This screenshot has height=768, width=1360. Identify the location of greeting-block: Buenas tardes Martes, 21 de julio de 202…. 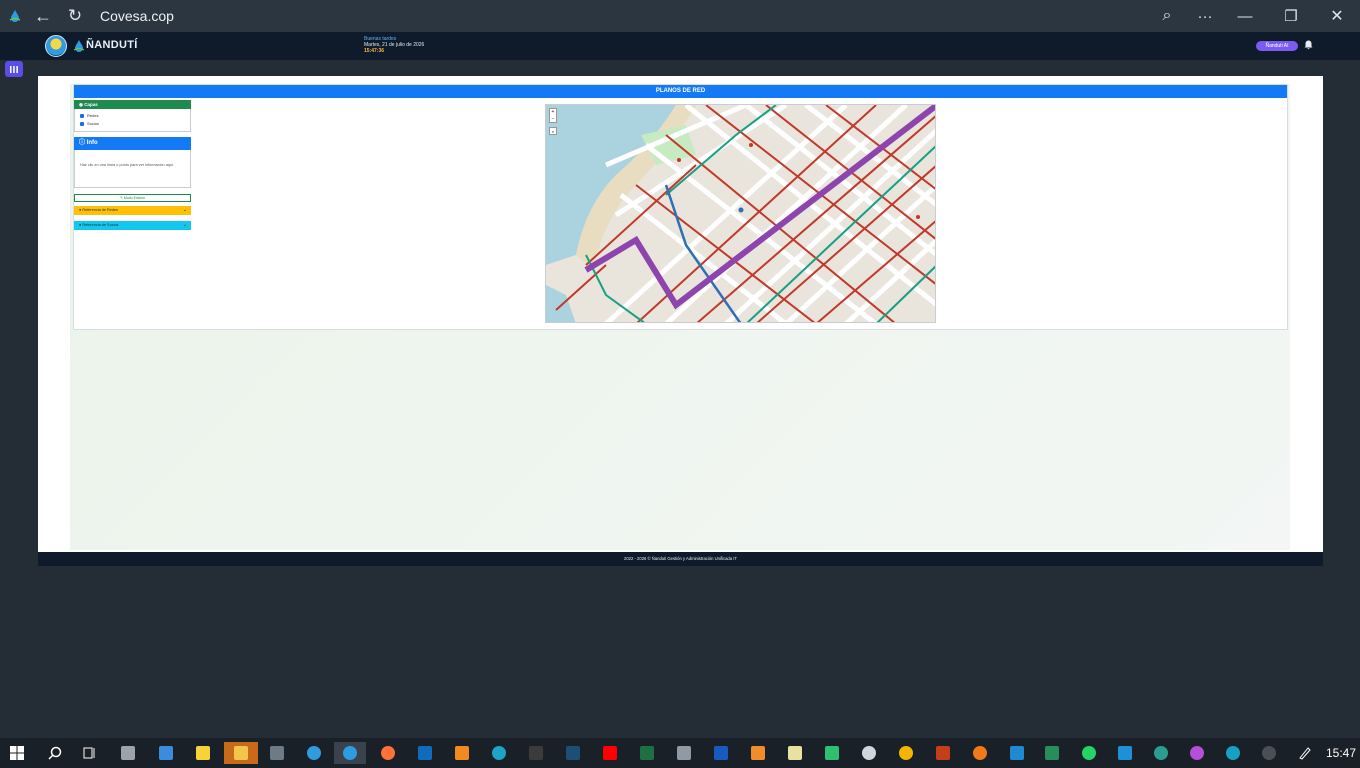
(394, 45).